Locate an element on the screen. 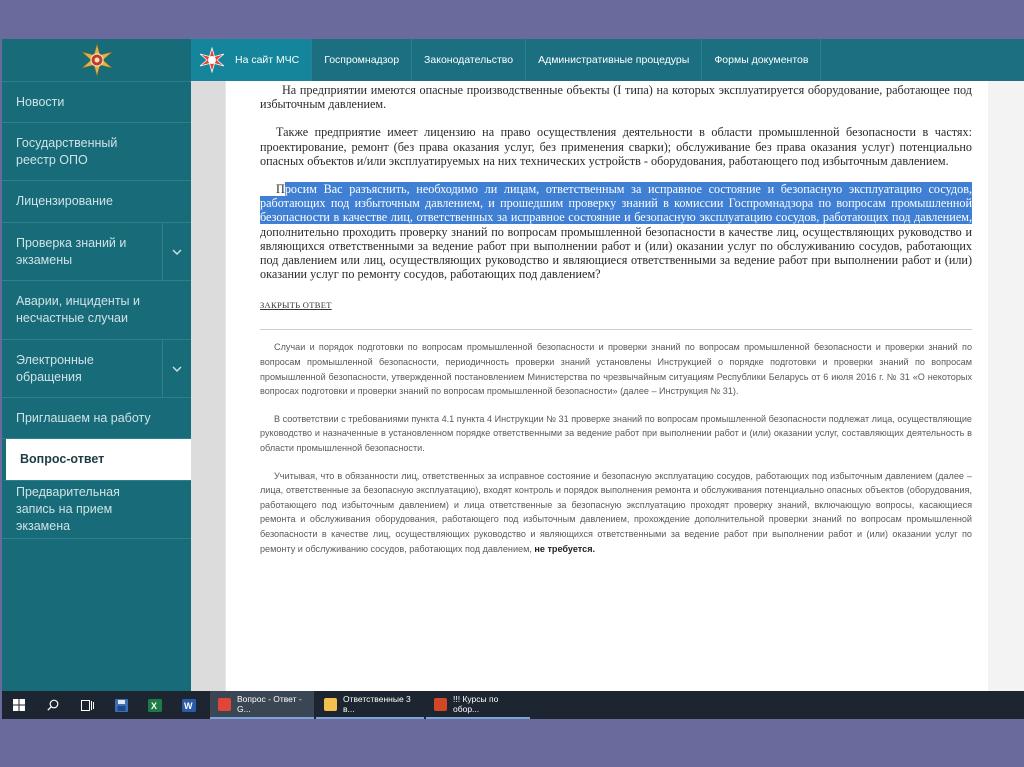  windows-start-icon is located at coordinates (19, 705).